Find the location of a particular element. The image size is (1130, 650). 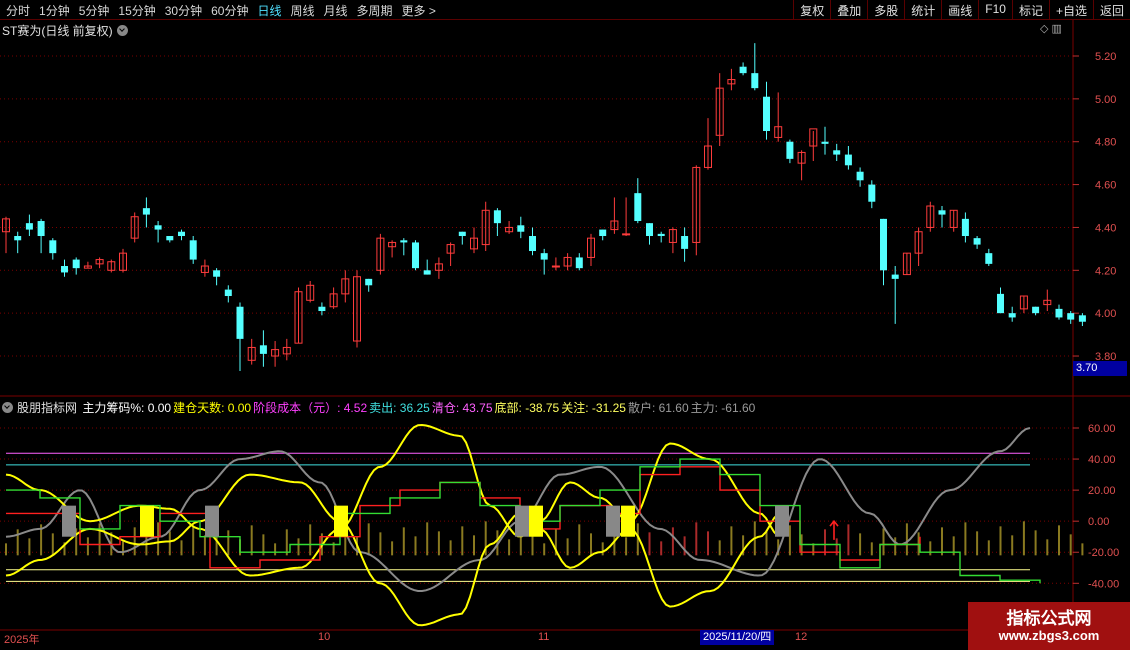

watermark-url: www.zbgs3.com is located at coordinates (1049, 635).